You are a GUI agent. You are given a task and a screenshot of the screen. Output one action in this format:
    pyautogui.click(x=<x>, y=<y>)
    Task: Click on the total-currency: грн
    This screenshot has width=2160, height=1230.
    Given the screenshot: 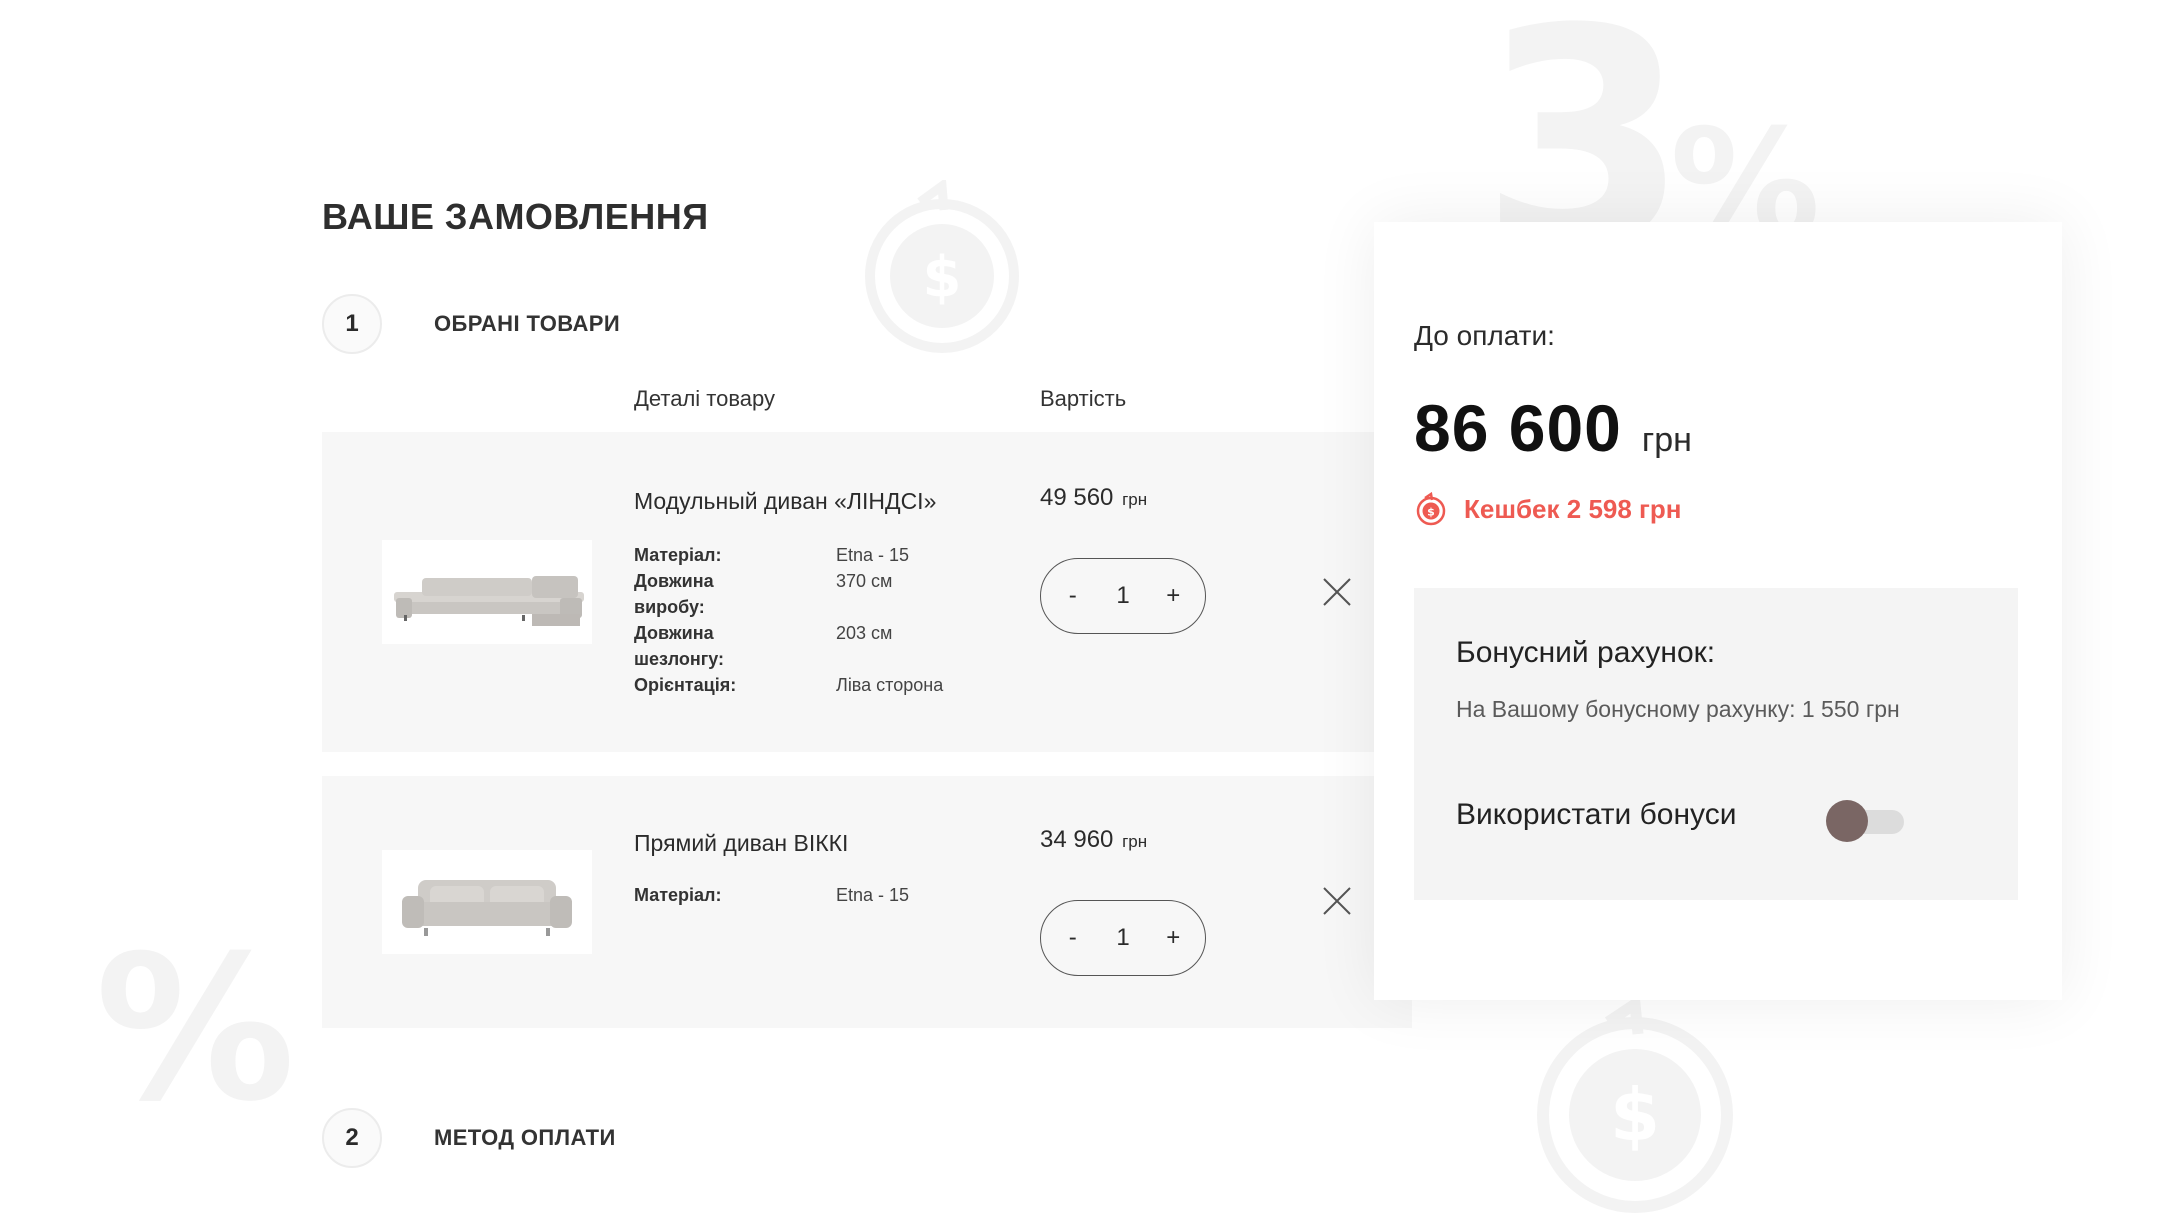 What is the action you would take?
    pyautogui.click(x=1666, y=440)
    